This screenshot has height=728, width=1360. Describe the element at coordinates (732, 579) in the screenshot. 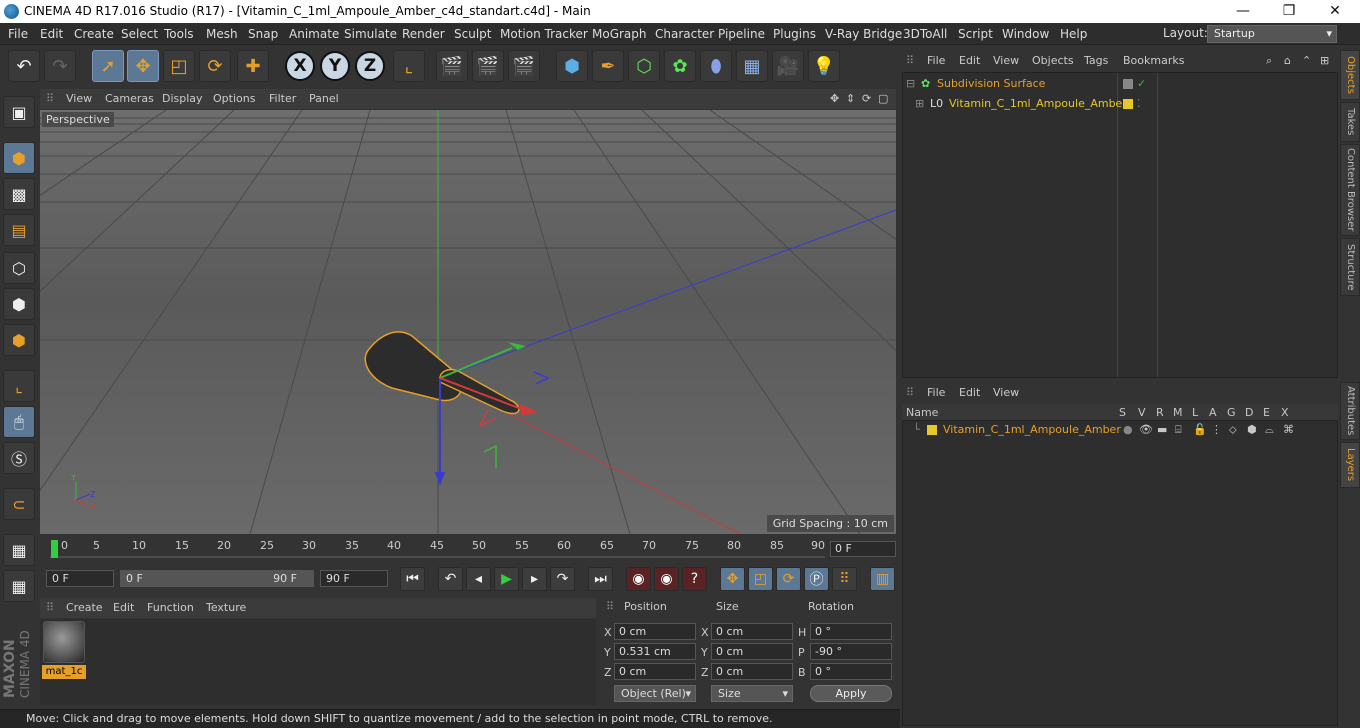

I see `key-position-button: ✥` at that location.